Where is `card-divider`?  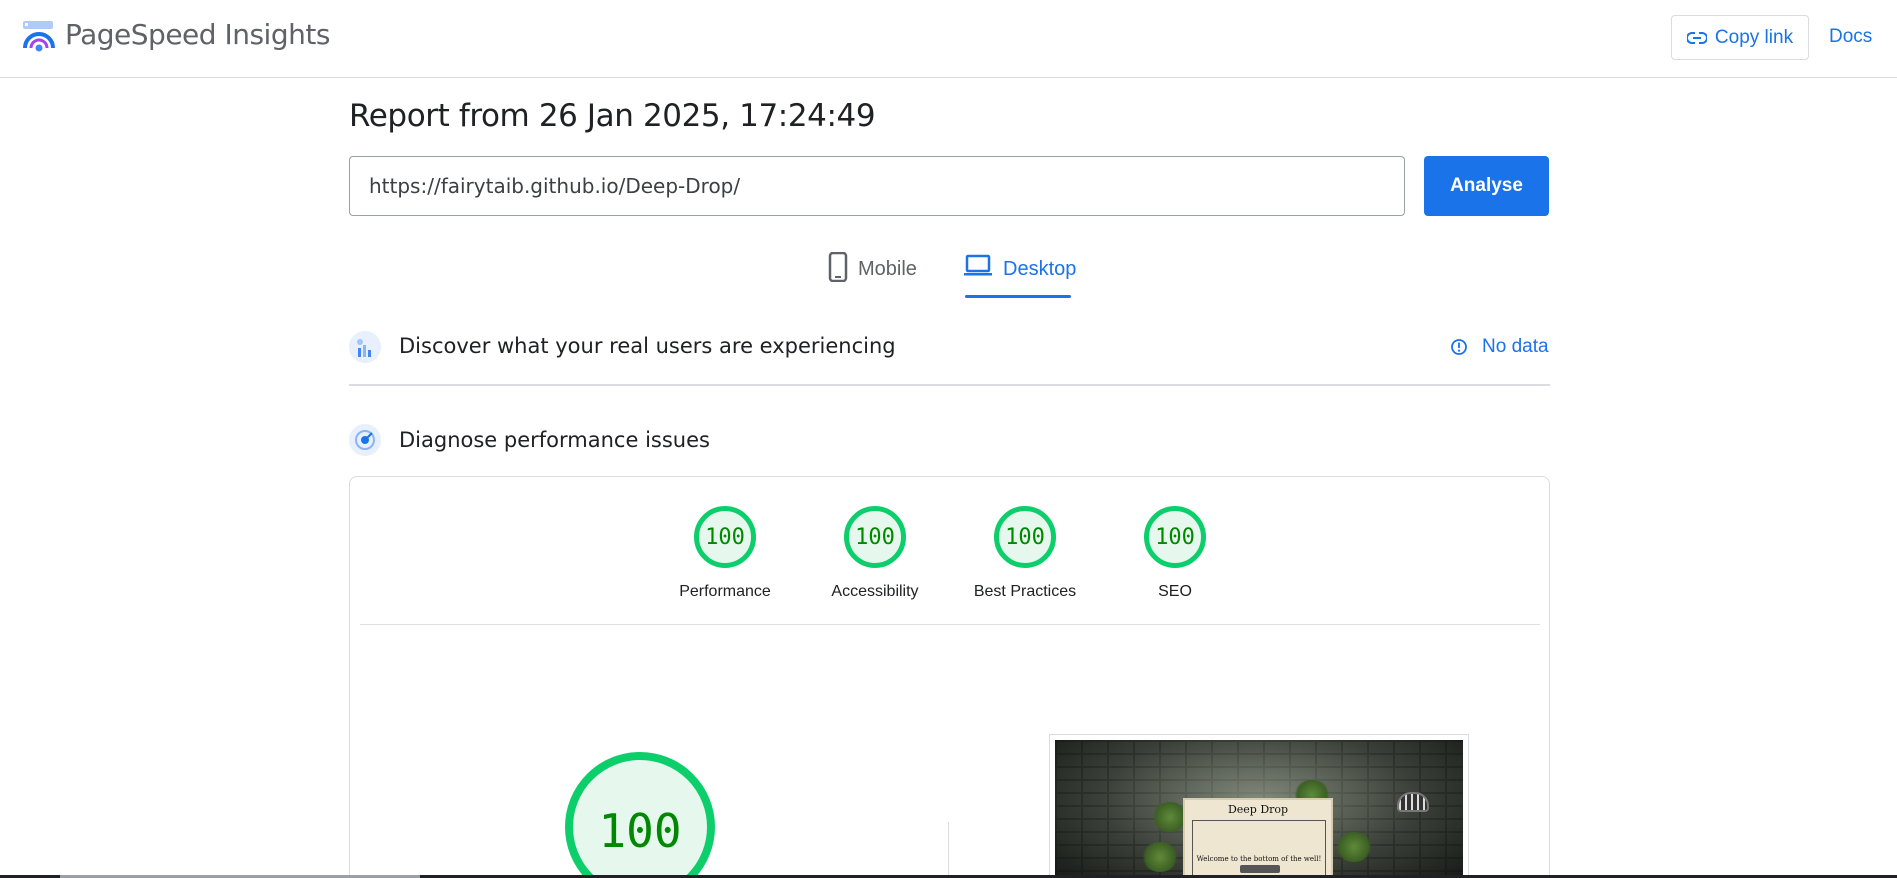 card-divider is located at coordinates (950, 624).